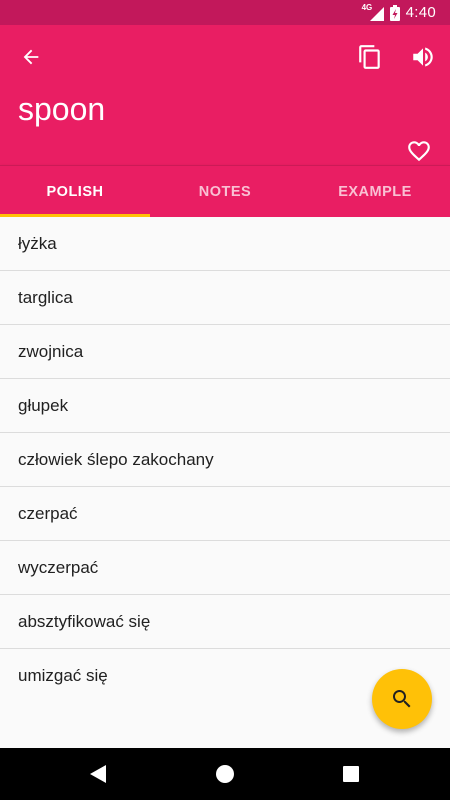 Image resolution: width=450 pixels, height=800 pixels. I want to click on battery-charging-icon, so click(394, 12).